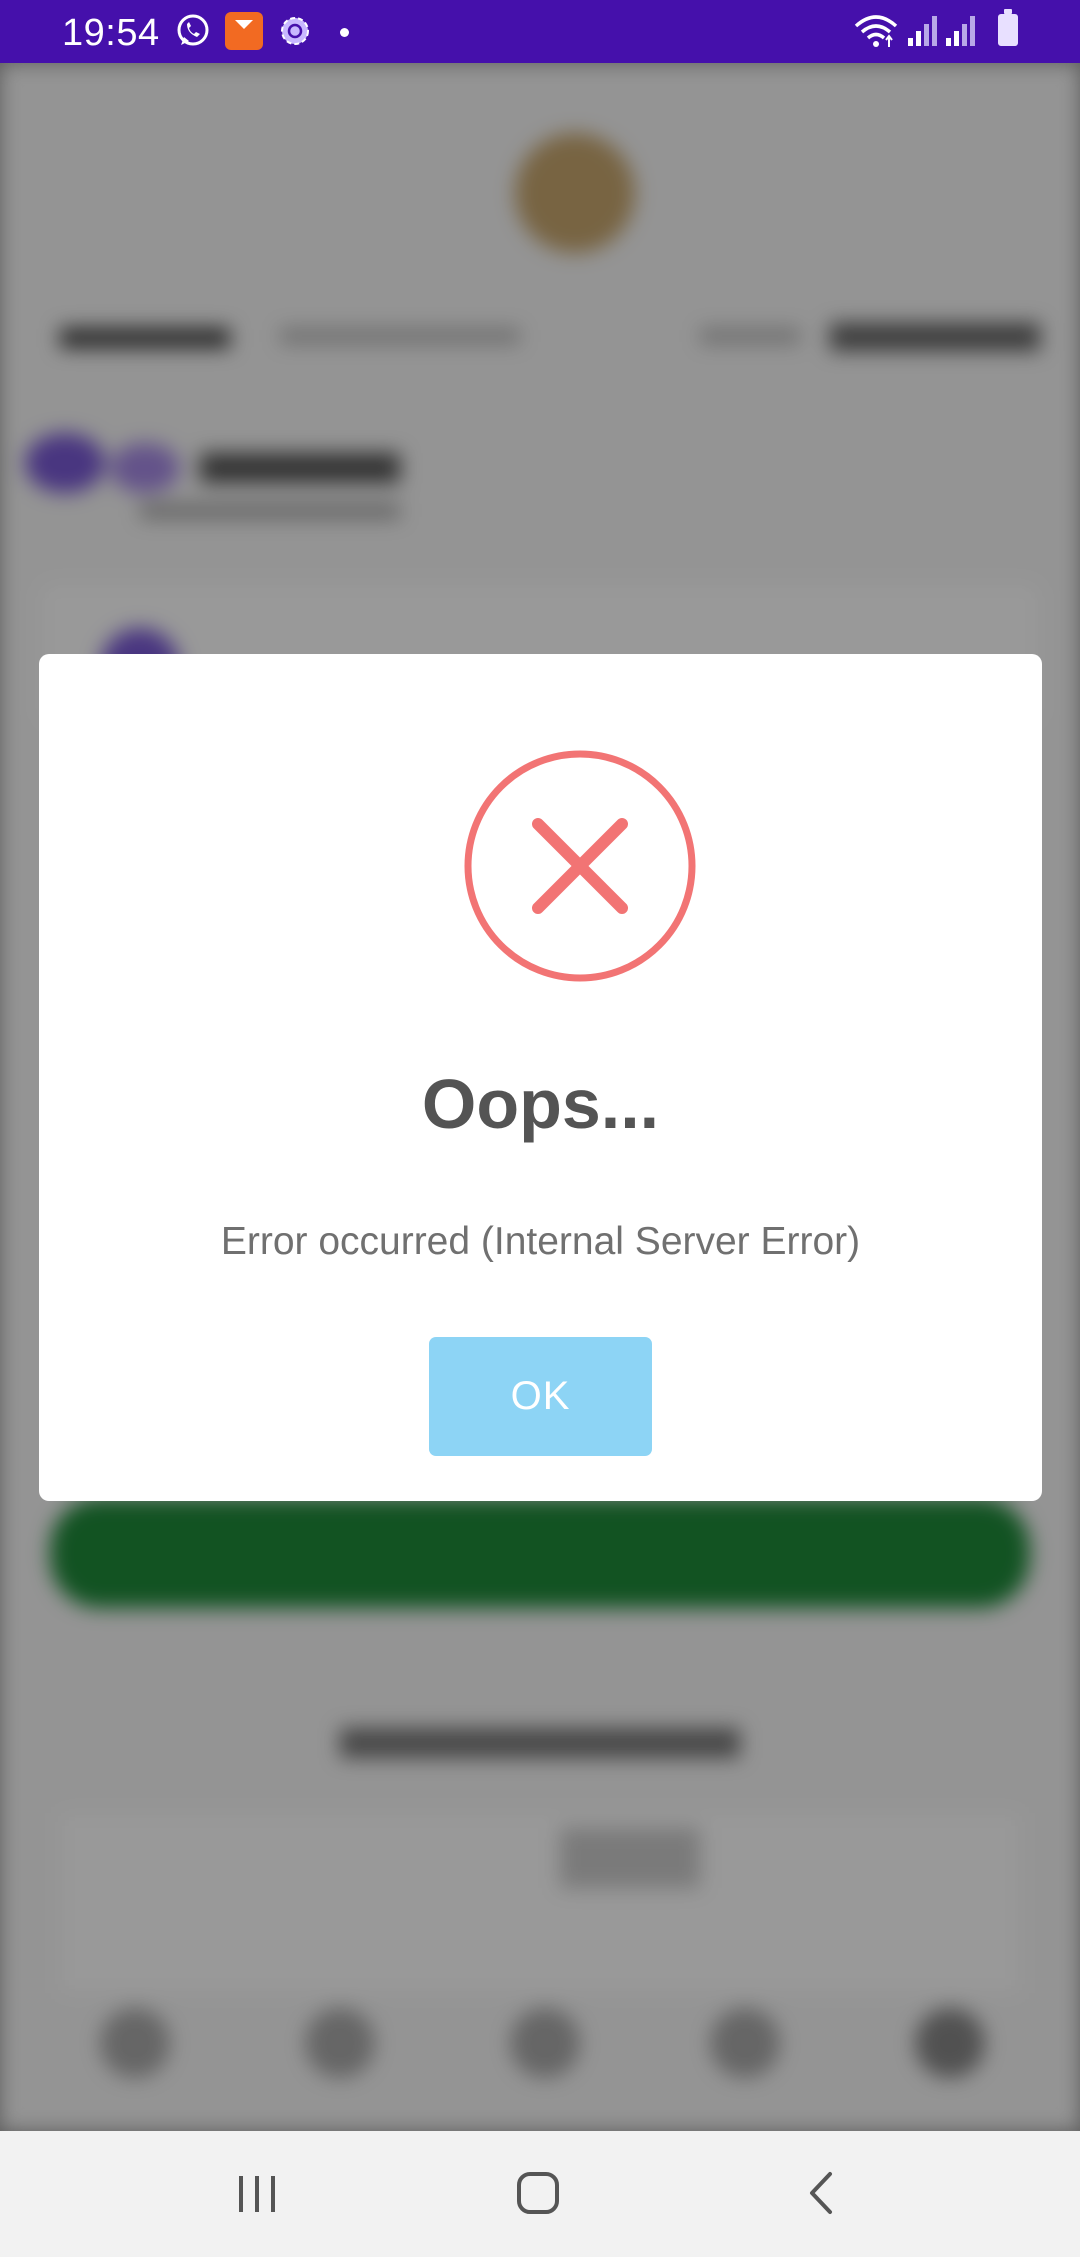 The image size is (1080, 2257). I want to click on ok-button: OK, so click(540, 1396).